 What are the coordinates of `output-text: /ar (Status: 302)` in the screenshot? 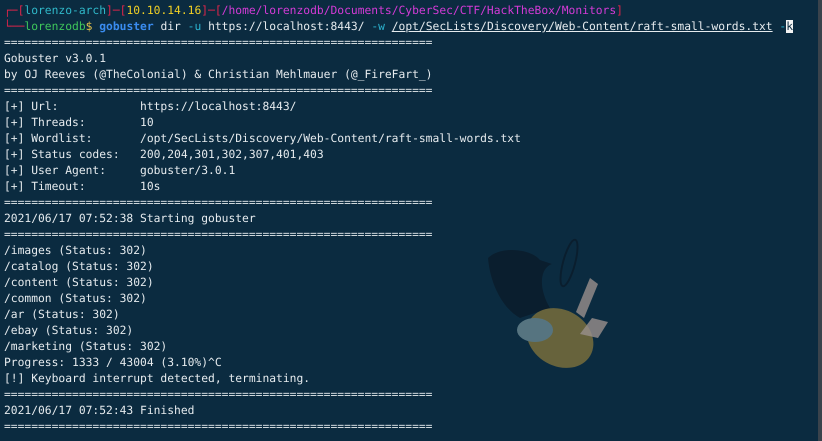 It's located at (62, 314).